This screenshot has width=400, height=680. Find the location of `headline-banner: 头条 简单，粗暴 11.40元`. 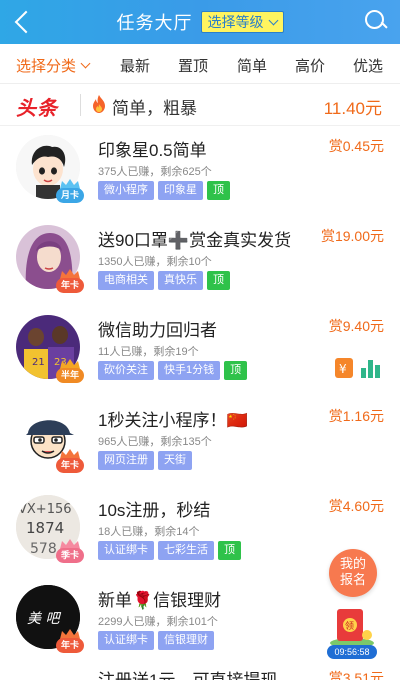

headline-banner: 头条 简单，粗暴 11.40元 is located at coordinates (200, 105).